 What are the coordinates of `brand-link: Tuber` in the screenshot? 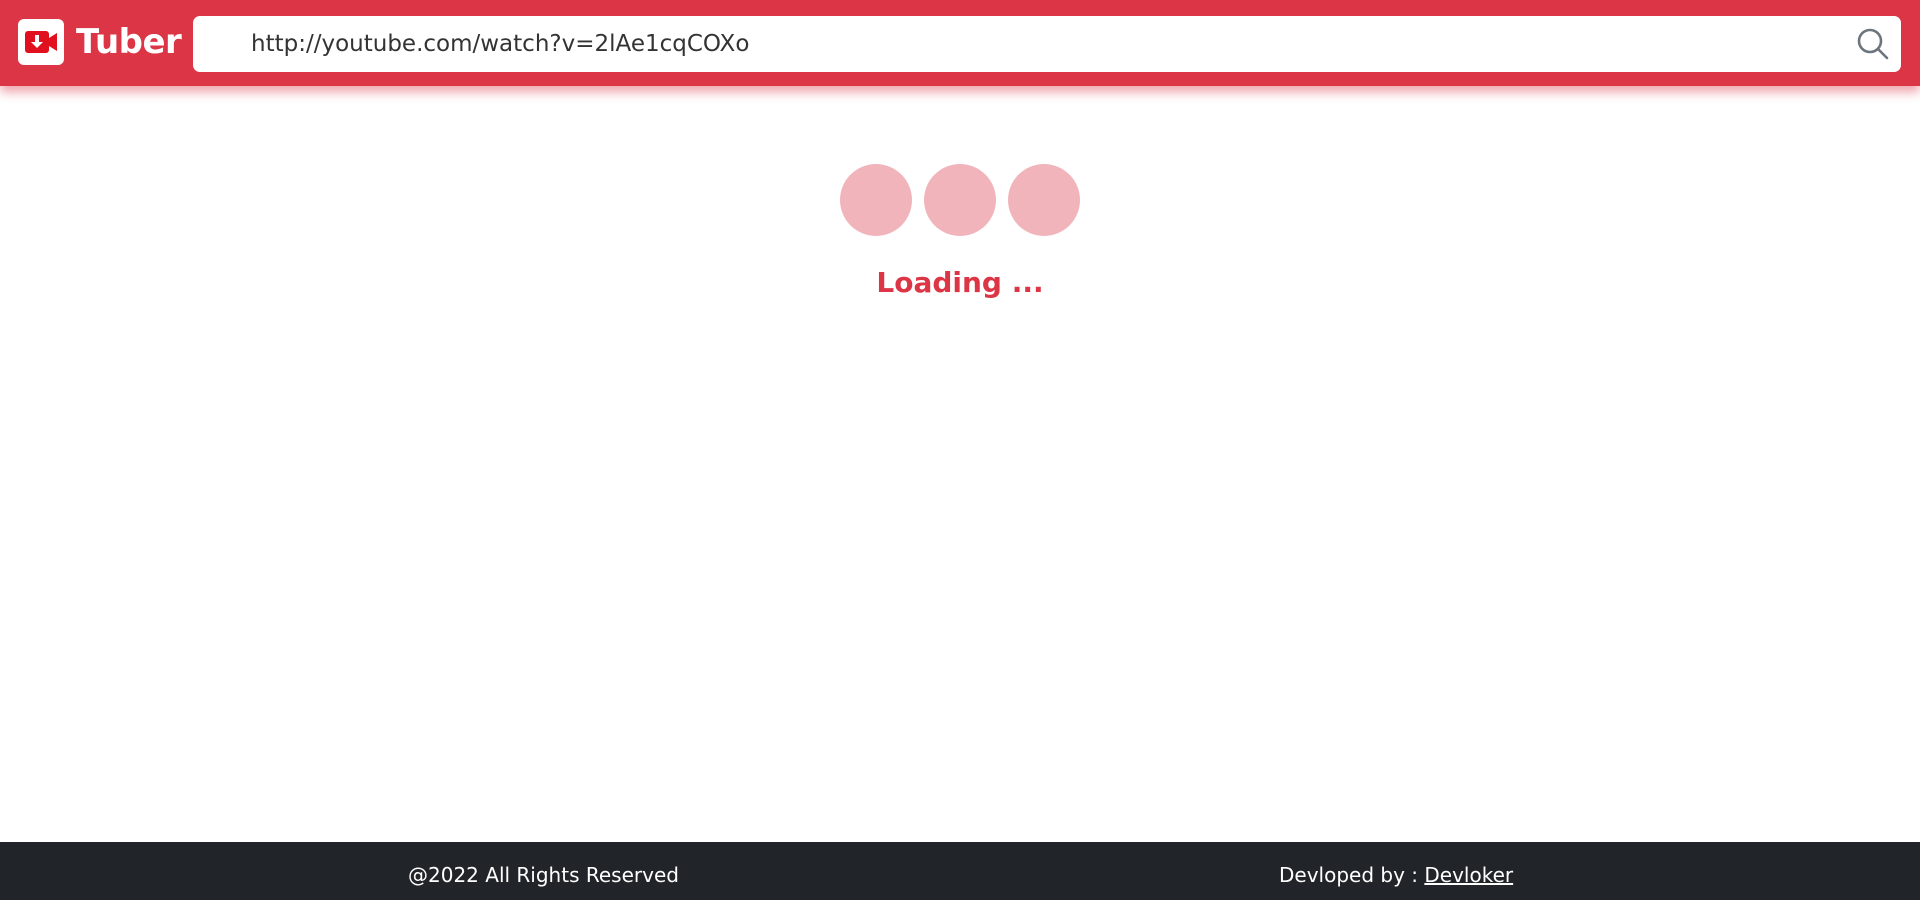 It's located at (100, 42).